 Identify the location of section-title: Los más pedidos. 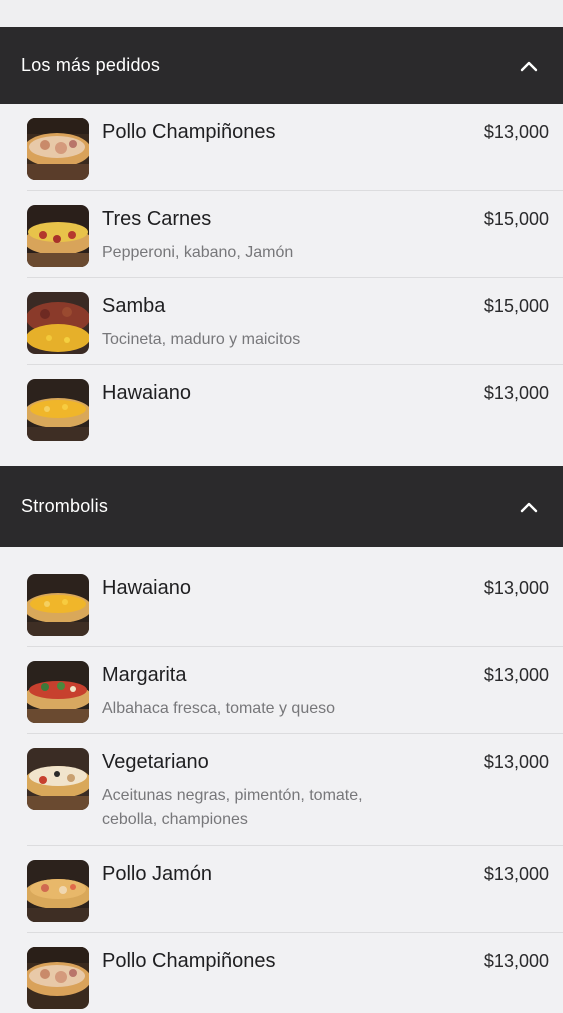
(91, 65).